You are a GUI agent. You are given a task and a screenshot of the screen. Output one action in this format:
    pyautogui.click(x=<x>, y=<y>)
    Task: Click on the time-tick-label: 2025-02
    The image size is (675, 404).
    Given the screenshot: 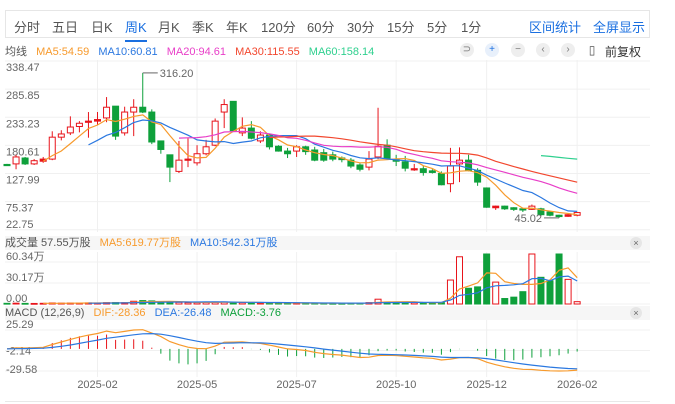 What is the action you would take?
    pyautogui.click(x=97, y=385)
    